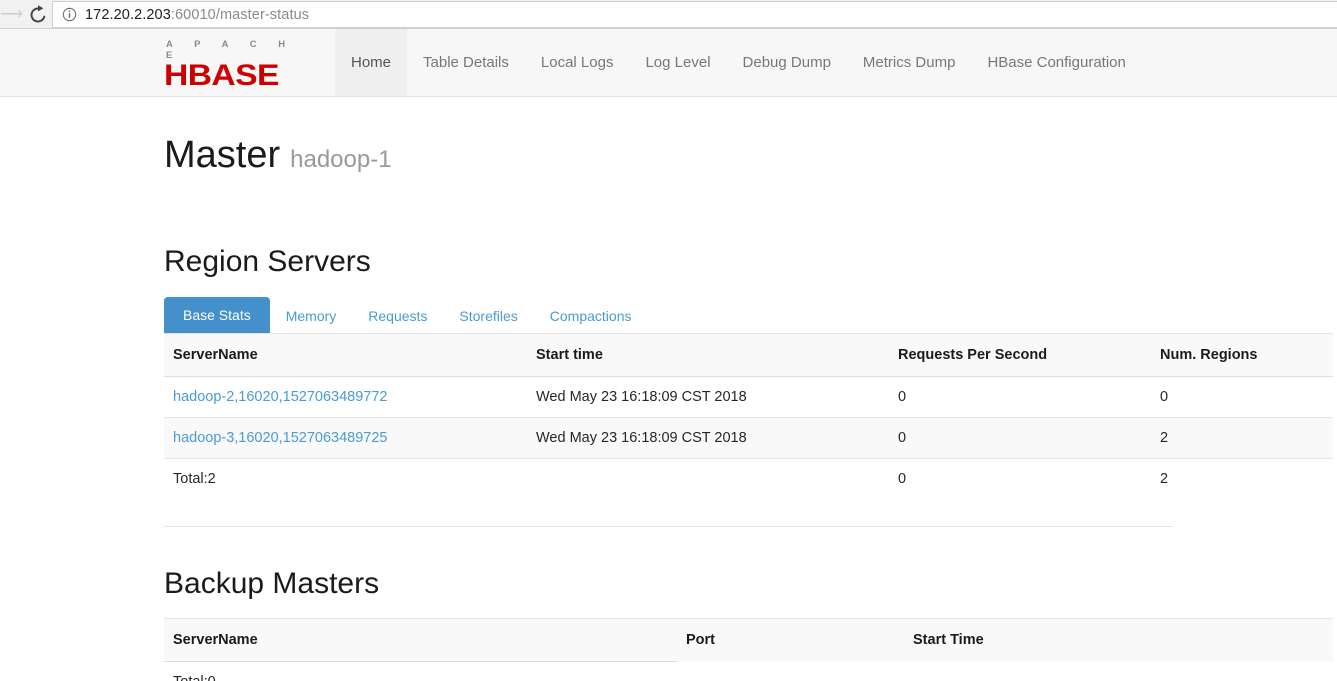  I want to click on tab-storefiles: Storefiles, so click(488, 316).